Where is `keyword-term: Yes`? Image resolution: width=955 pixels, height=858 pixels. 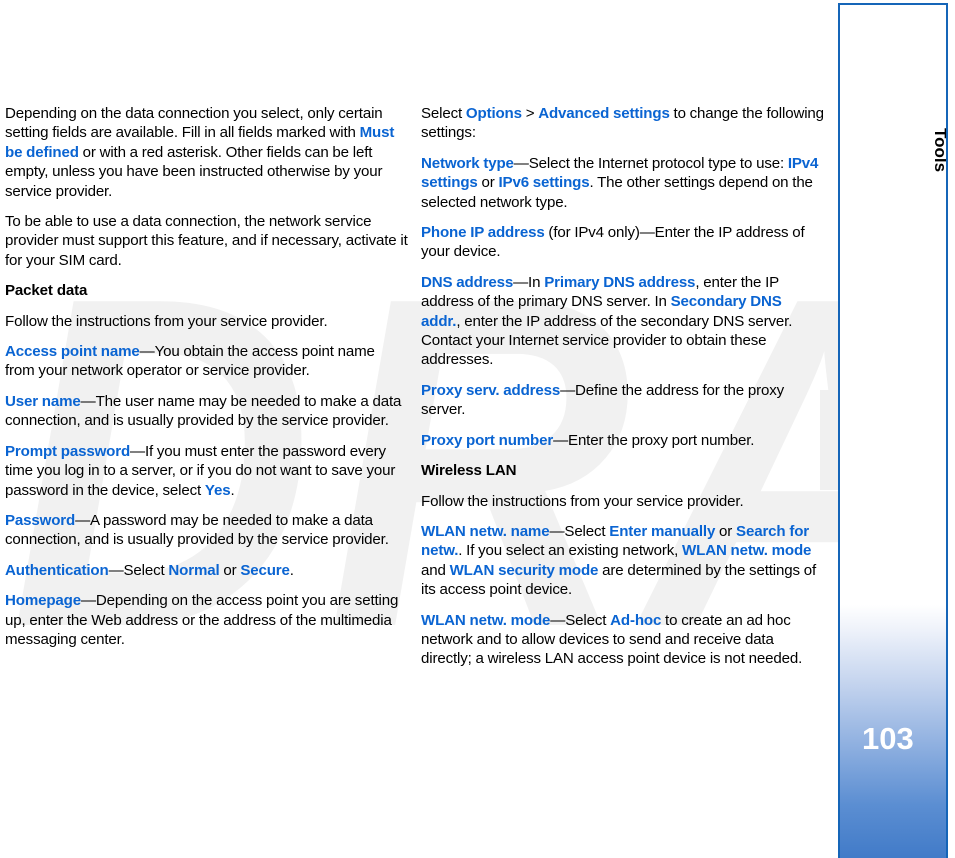
keyword-term: Yes is located at coordinates (217, 490).